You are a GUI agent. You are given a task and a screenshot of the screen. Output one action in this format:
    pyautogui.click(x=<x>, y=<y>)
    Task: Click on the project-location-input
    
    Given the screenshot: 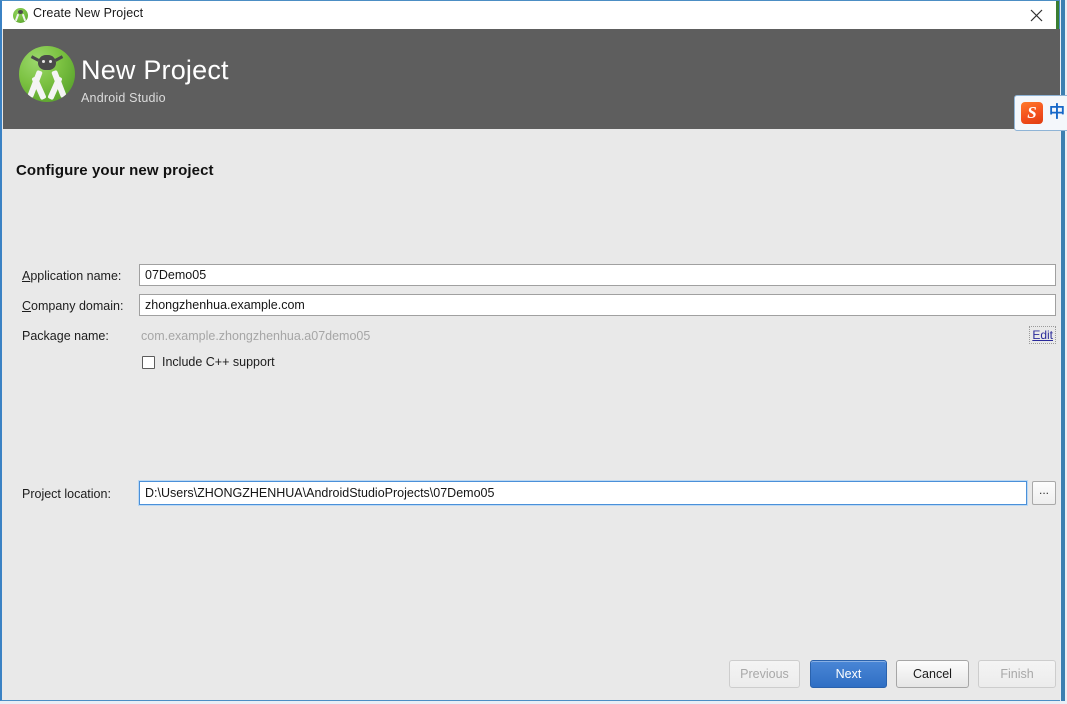 What is the action you would take?
    pyautogui.click(x=583, y=493)
    